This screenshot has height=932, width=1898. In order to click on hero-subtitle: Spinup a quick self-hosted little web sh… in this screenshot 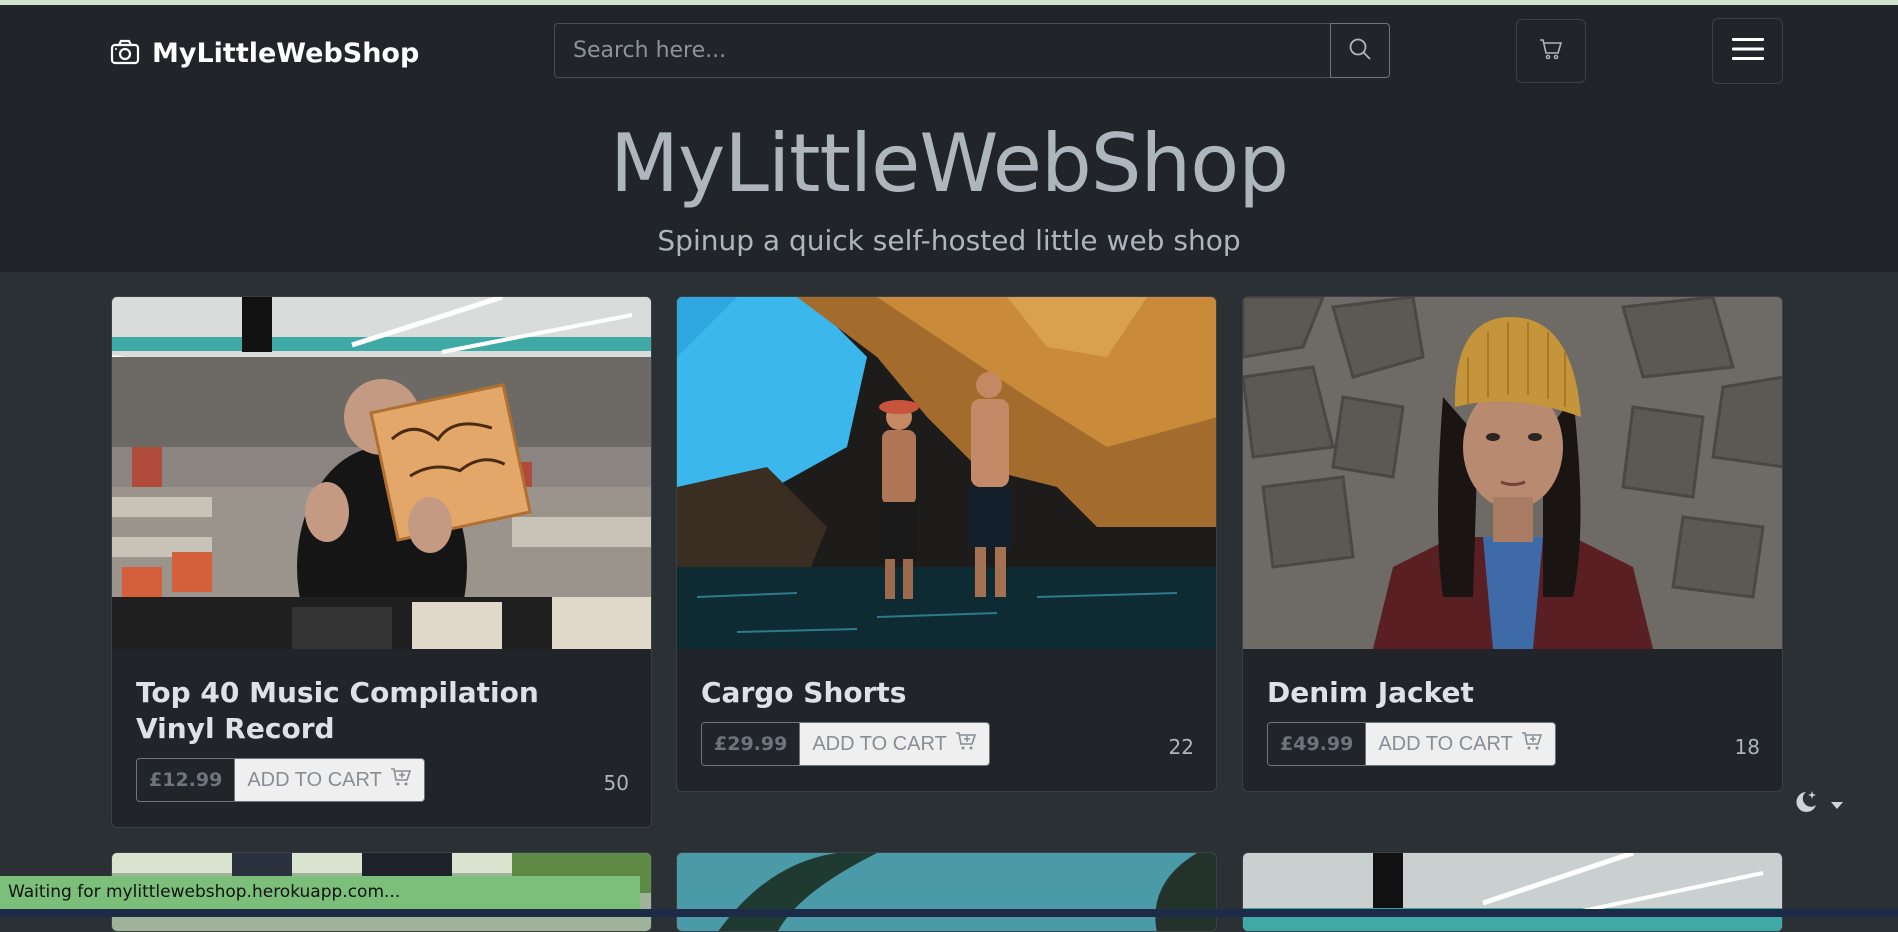, I will do `click(949, 240)`.